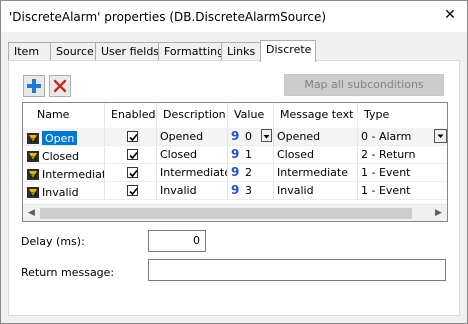  I want to click on name-cell: 01 Intermediate, so click(64, 173).